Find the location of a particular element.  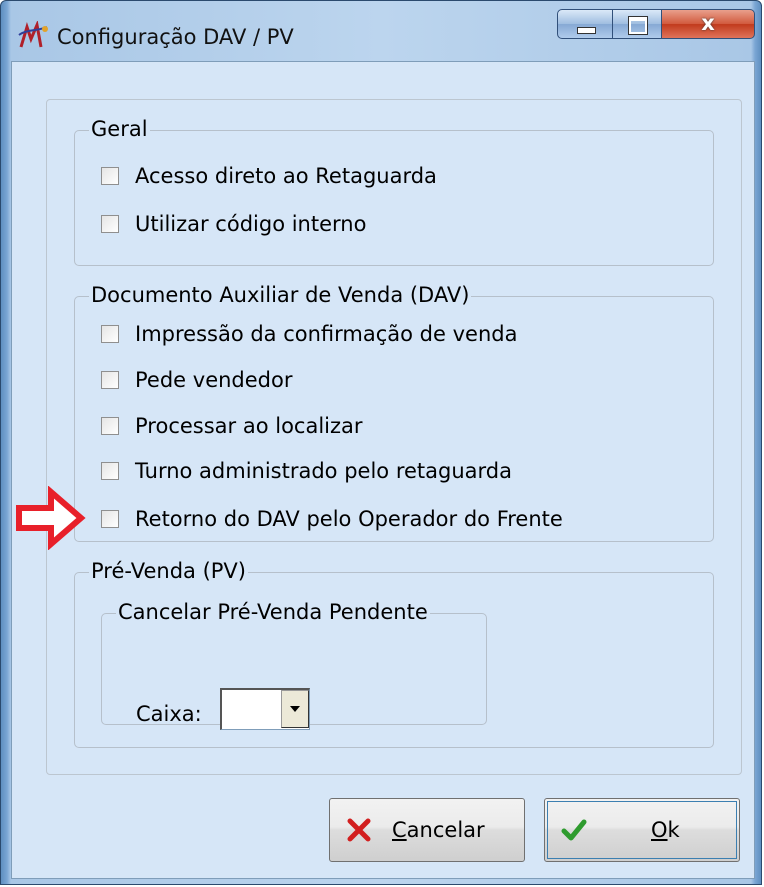

window-title: Configuração DAV / PV is located at coordinates (175, 37).